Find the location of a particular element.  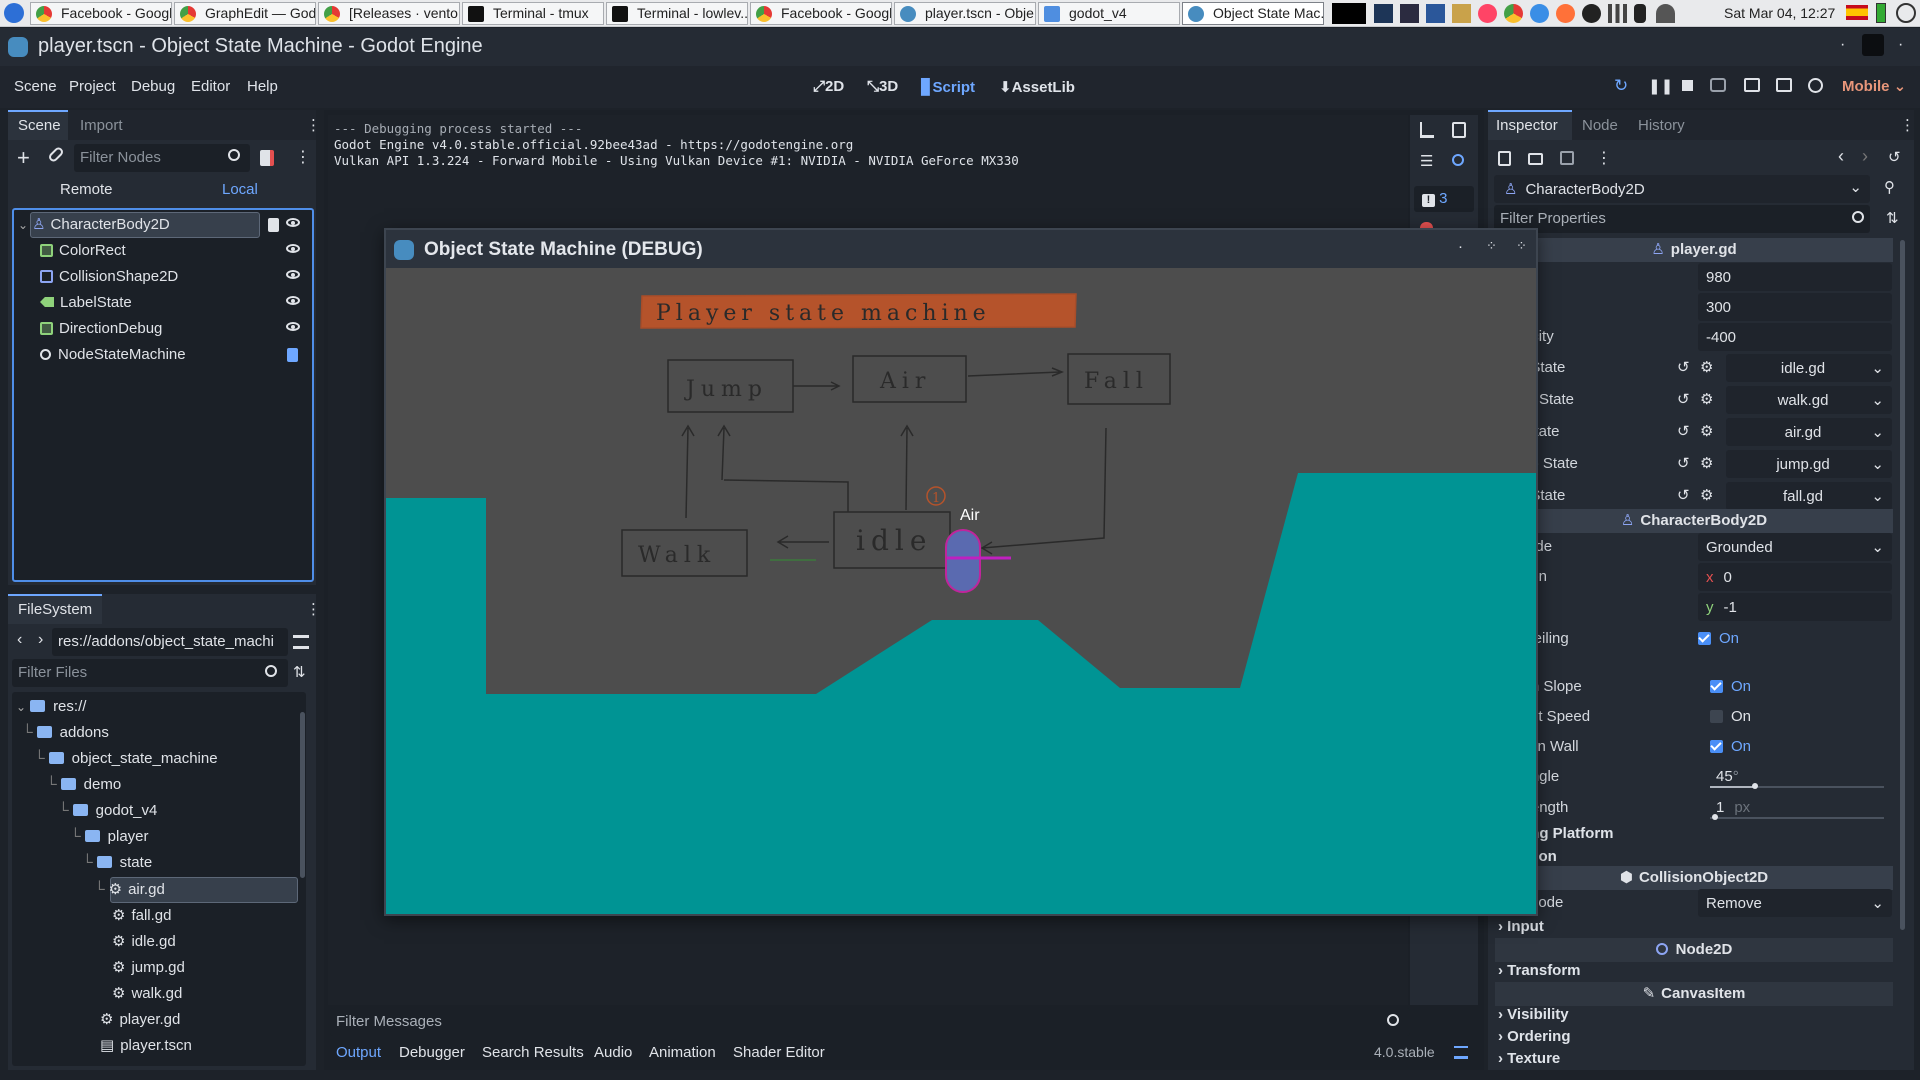

prop-slide-on-ceiling: on CeilingOn is located at coordinates (1697, 639).